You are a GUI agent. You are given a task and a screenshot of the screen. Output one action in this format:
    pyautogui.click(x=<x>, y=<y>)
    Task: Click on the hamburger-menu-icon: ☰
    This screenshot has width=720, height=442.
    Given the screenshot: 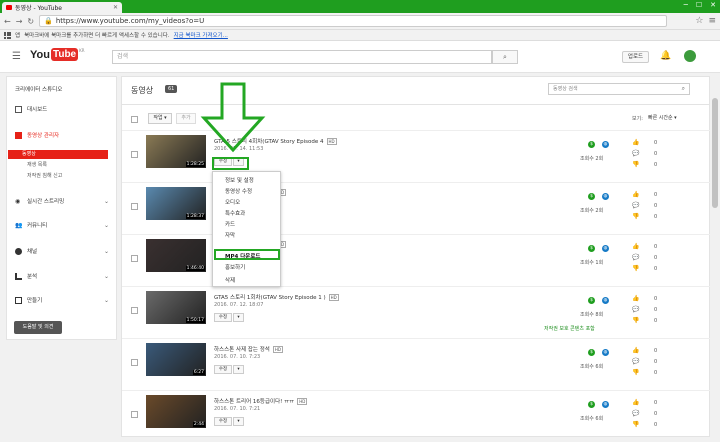 What is the action you would take?
    pyautogui.click(x=16, y=56)
    